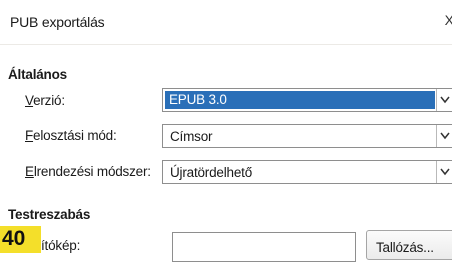 The width and height of the screenshot is (452, 262). What do you see at coordinates (264, 247) in the screenshot?
I see `cover-image-input` at bounding box center [264, 247].